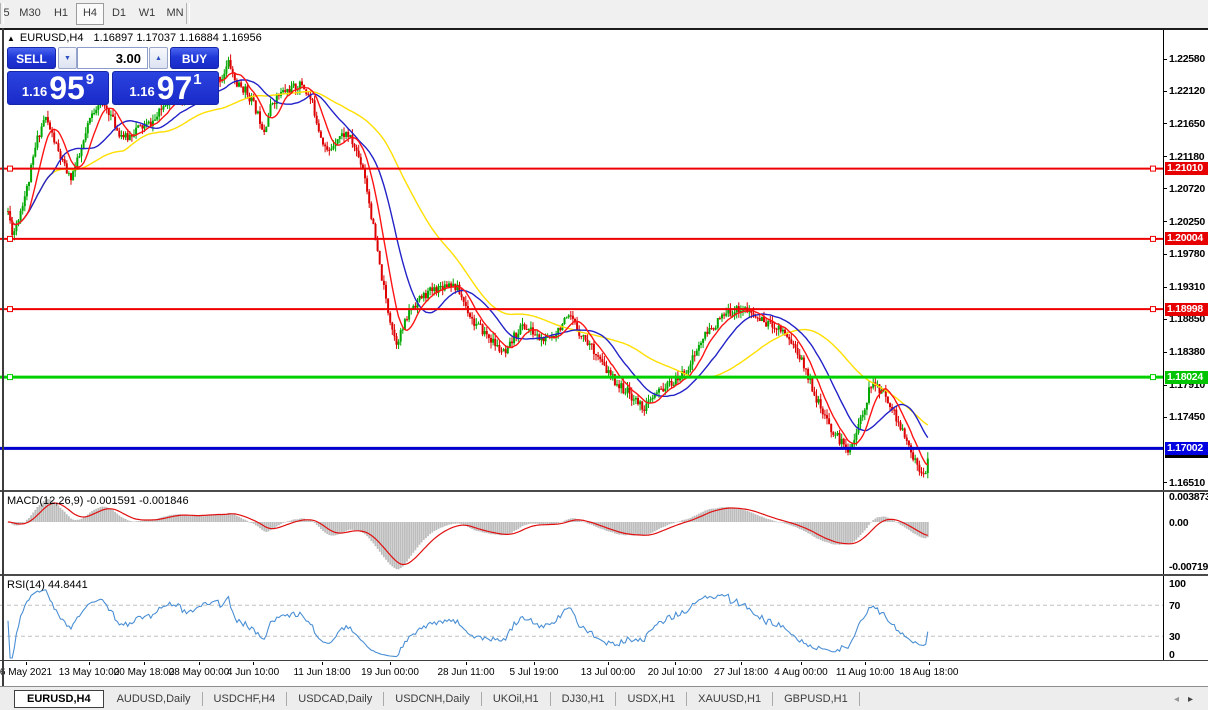  I want to click on rsi-axis-label: 30, so click(1175, 637).